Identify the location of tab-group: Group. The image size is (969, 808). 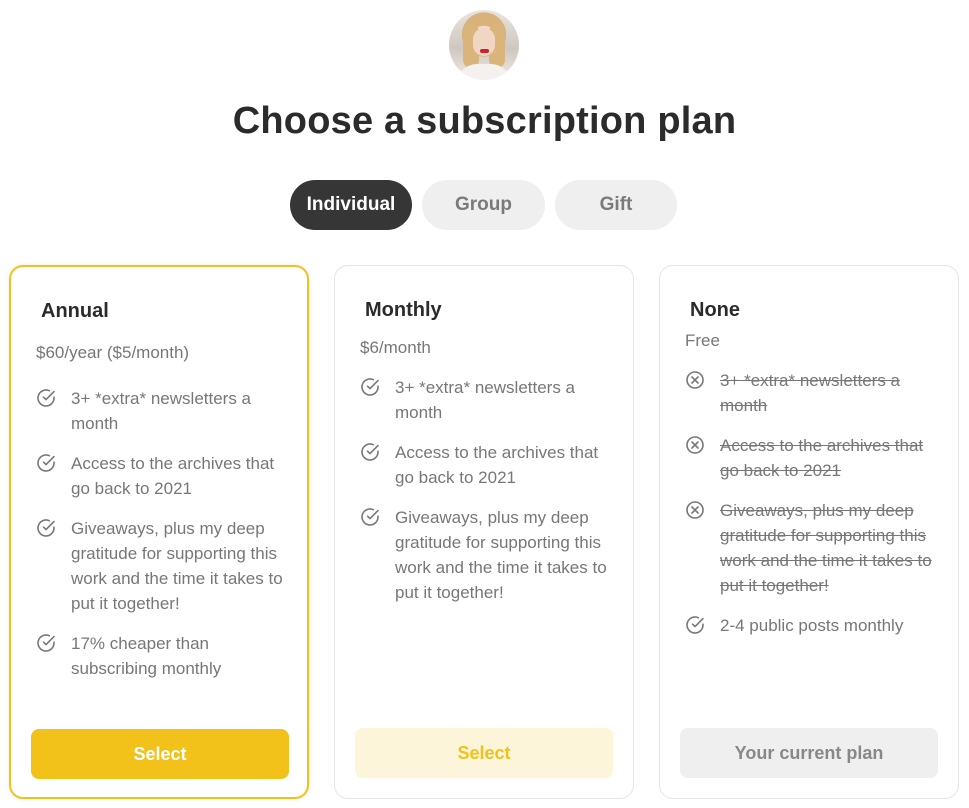
(483, 205).